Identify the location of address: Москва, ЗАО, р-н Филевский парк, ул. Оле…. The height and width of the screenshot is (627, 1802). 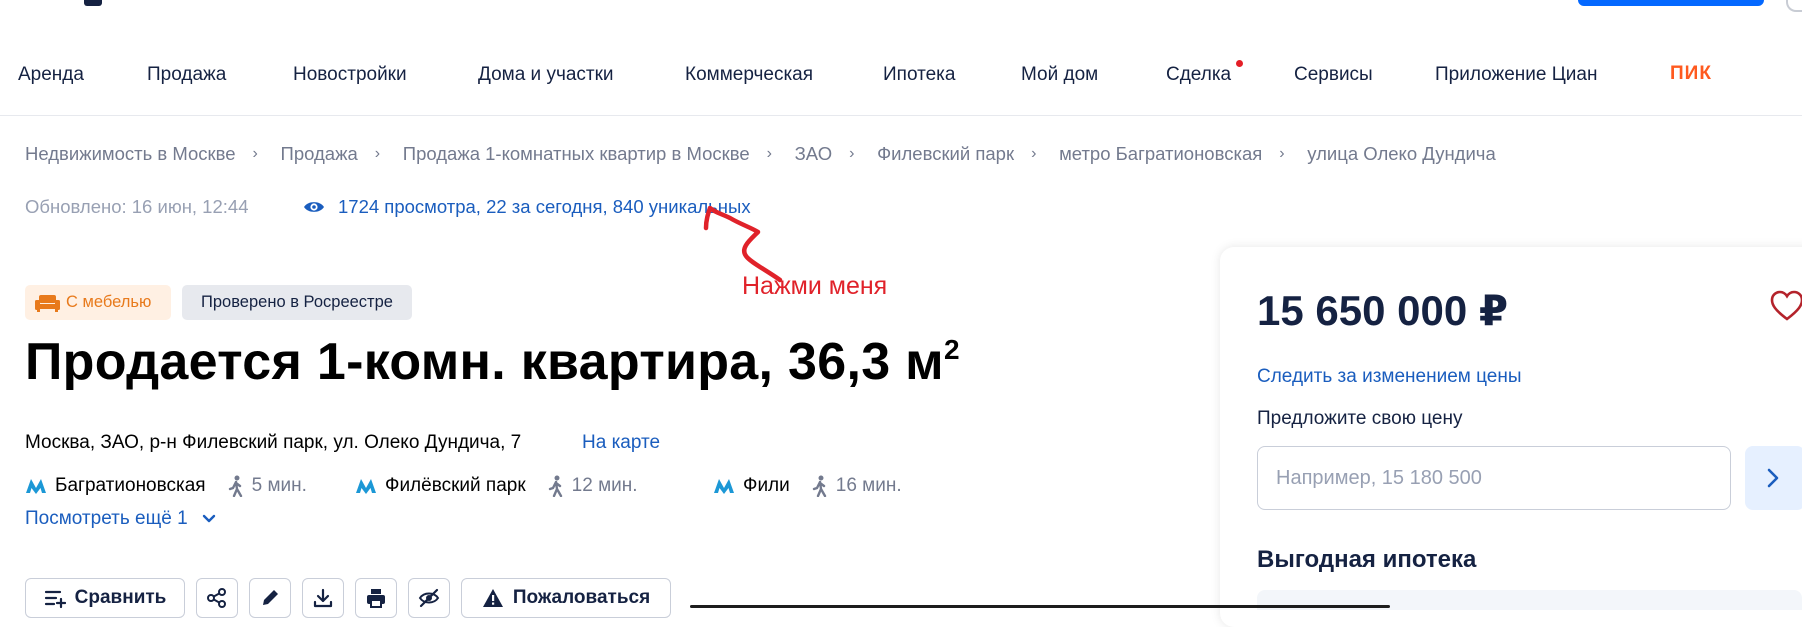
(273, 442).